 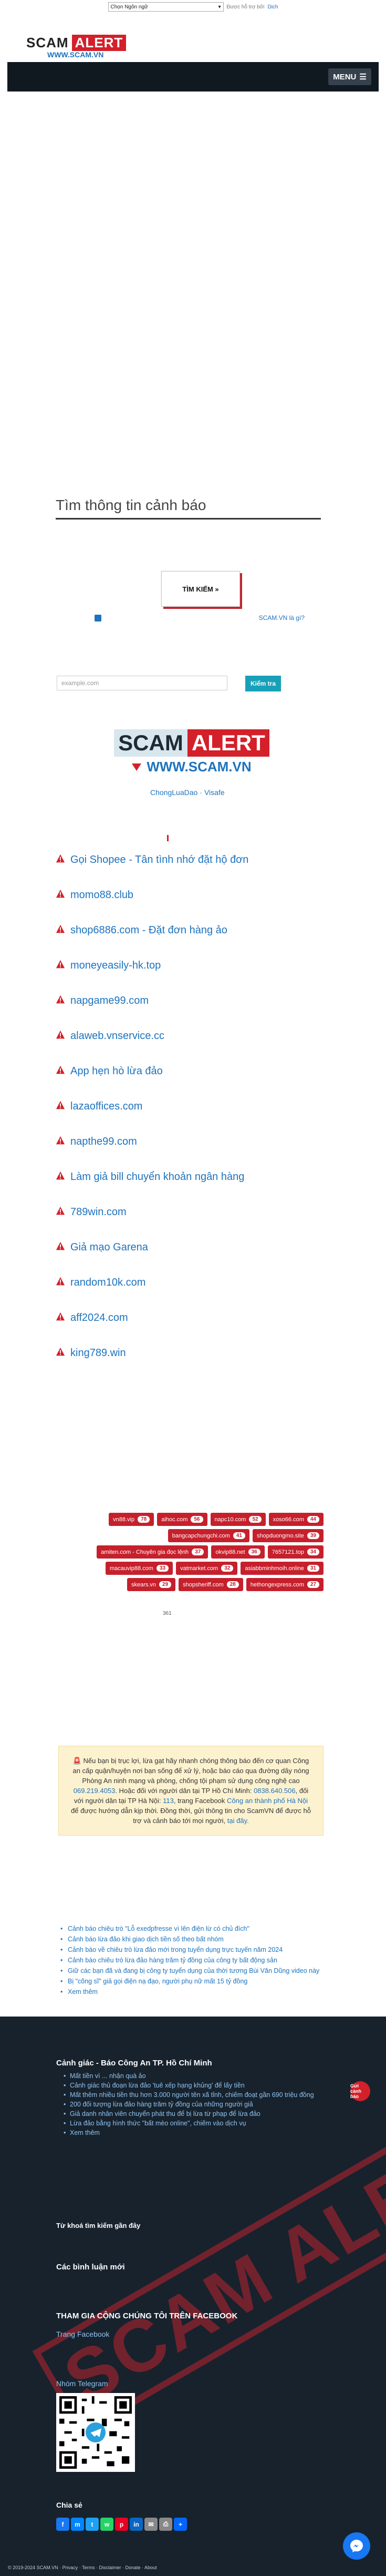 I want to click on scam-site-item: momo88.club, so click(x=190, y=895).